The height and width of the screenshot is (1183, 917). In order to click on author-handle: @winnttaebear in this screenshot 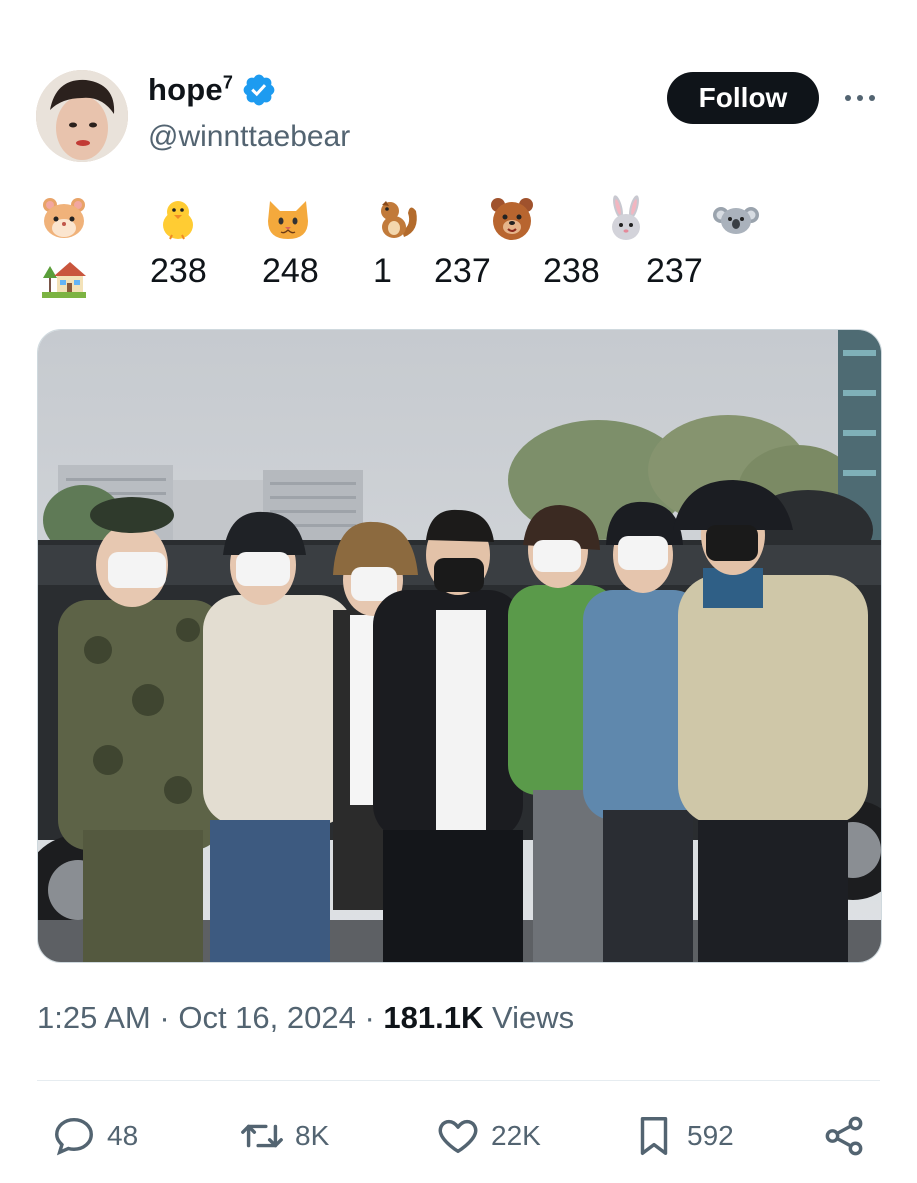, I will do `click(249, 137)`.